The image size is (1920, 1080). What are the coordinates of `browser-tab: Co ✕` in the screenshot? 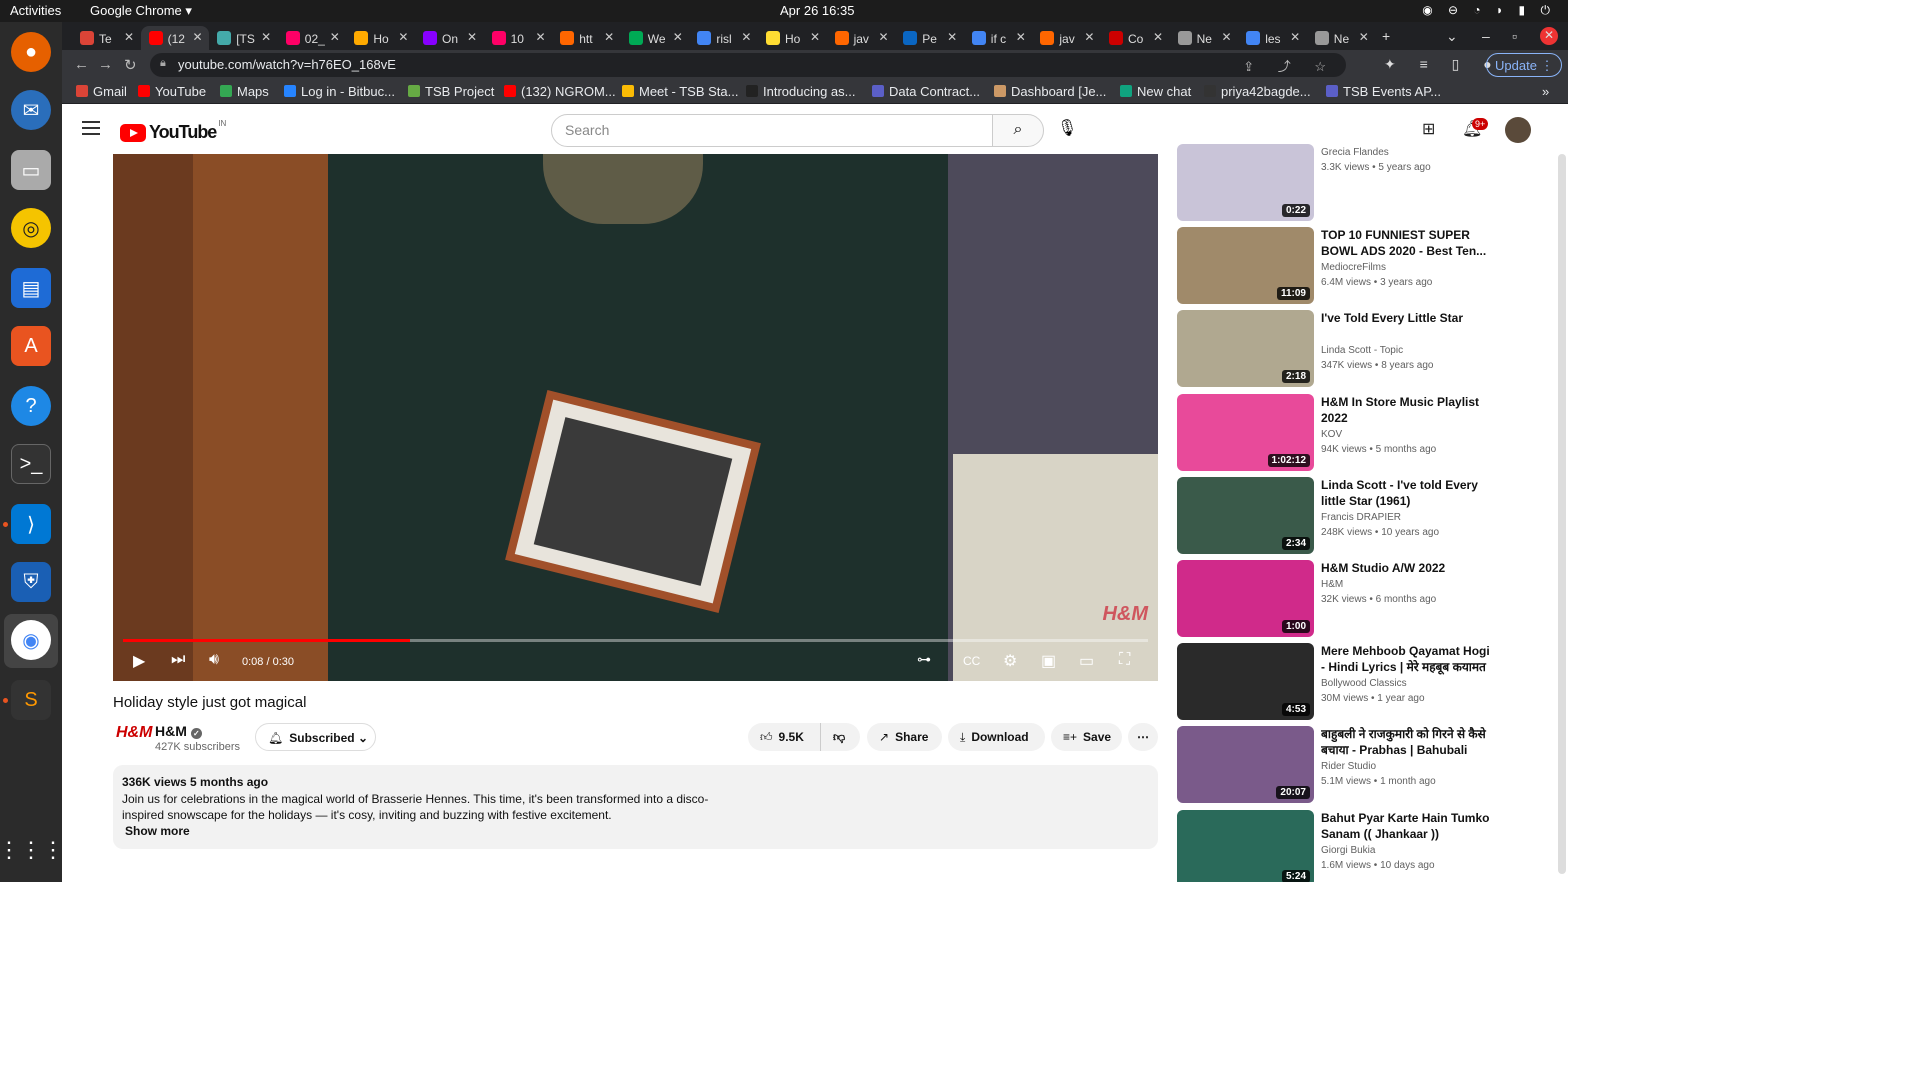 It's located at (1135, 38).